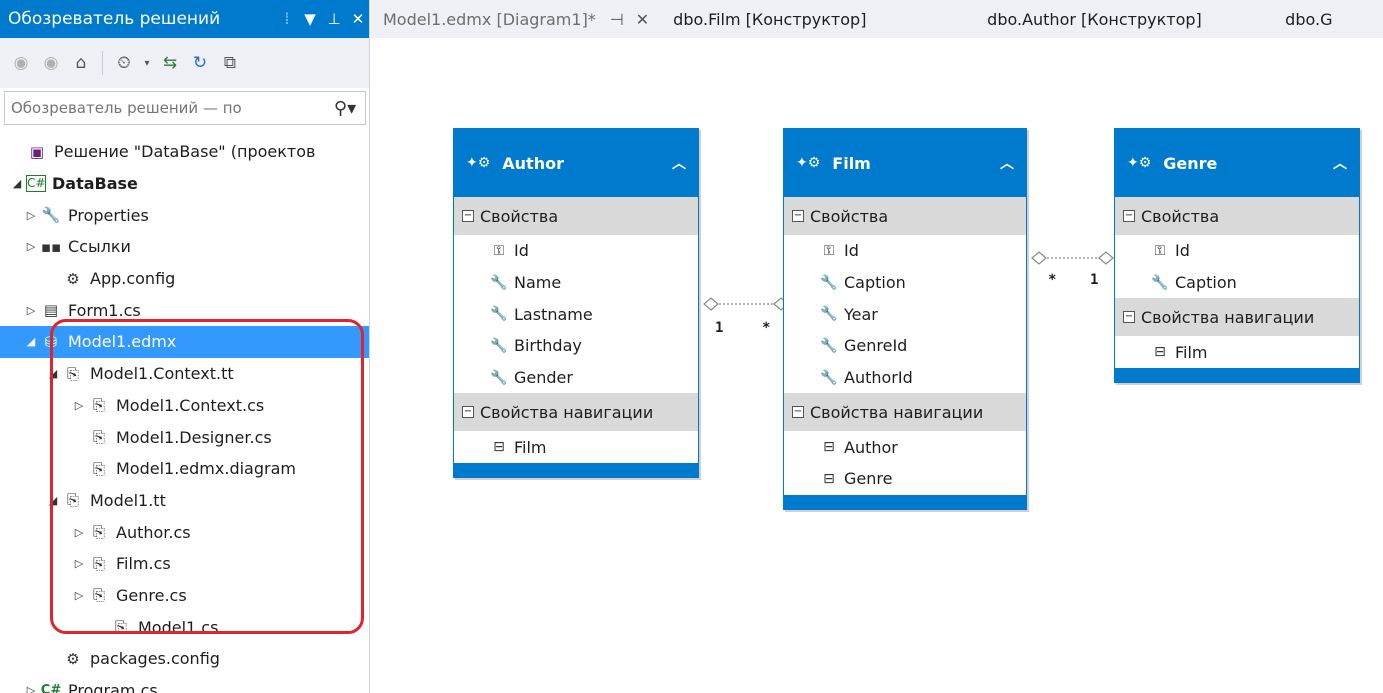  Describe the element at coordinates (184, 184) in the screenshot. I see `tree-item: ◢ C# DataBase` at that location.